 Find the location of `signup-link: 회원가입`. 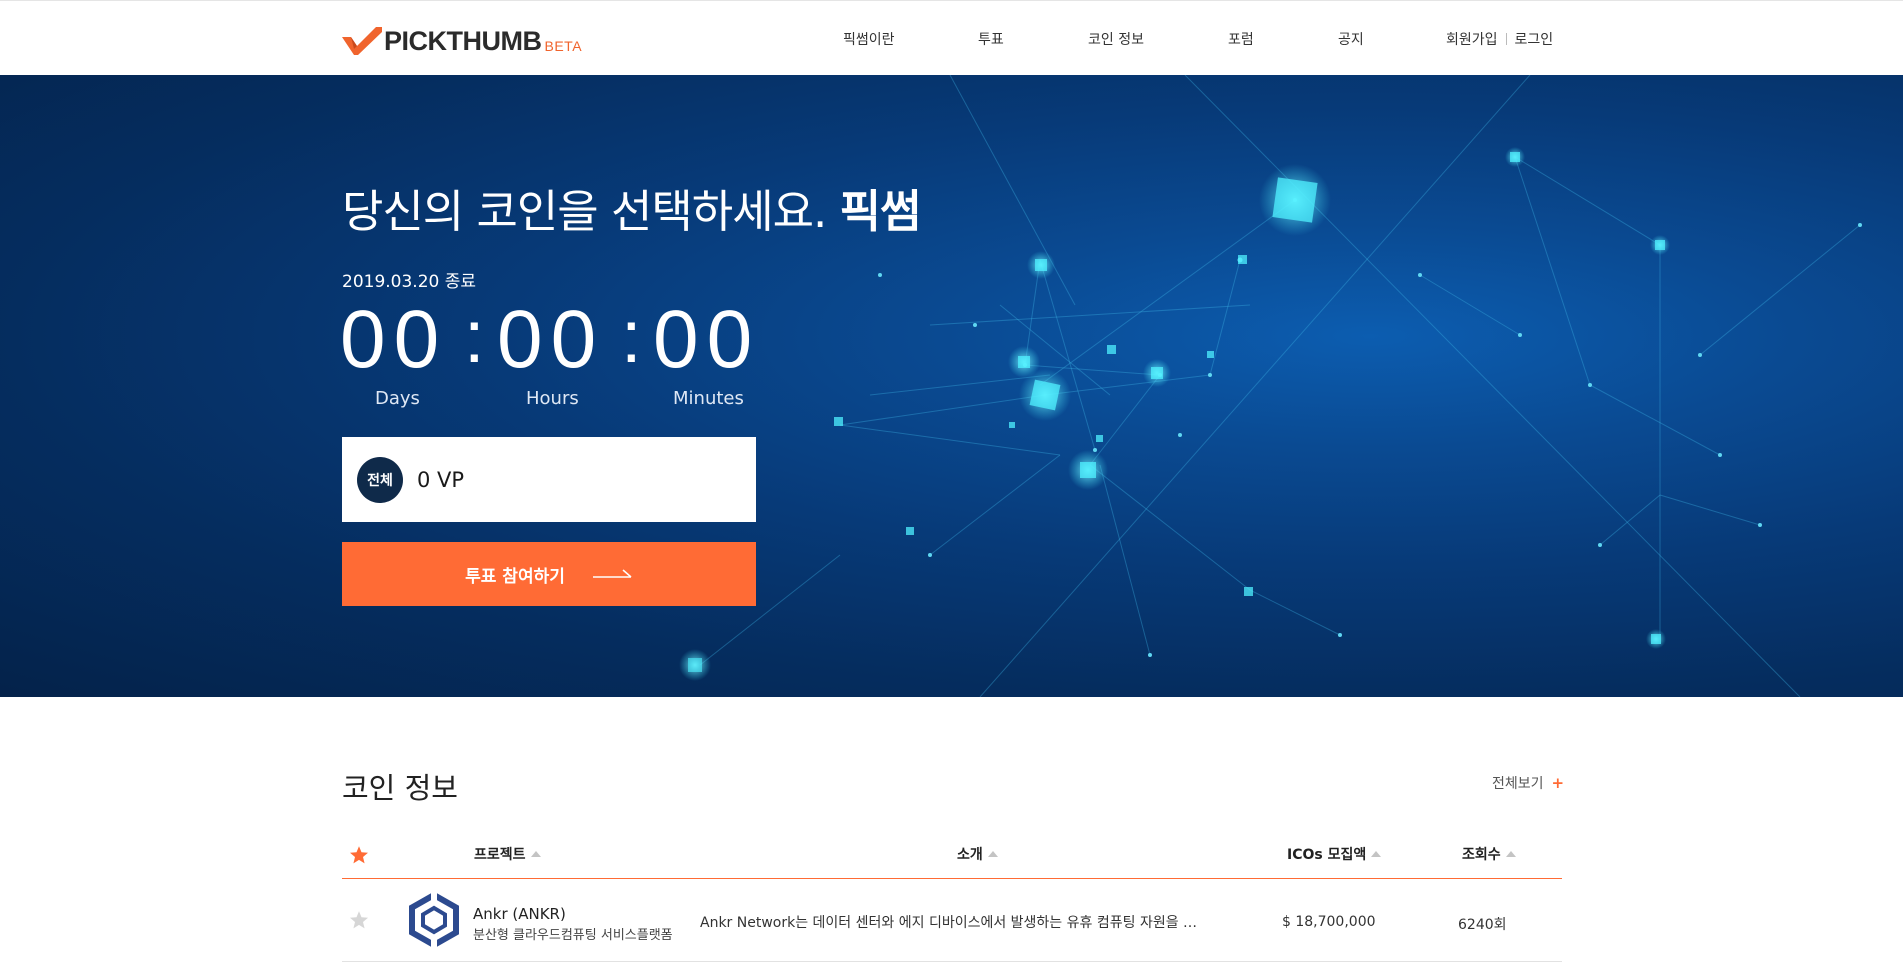

signup-link: 회원가입 is located at coordinates (1472, 39).